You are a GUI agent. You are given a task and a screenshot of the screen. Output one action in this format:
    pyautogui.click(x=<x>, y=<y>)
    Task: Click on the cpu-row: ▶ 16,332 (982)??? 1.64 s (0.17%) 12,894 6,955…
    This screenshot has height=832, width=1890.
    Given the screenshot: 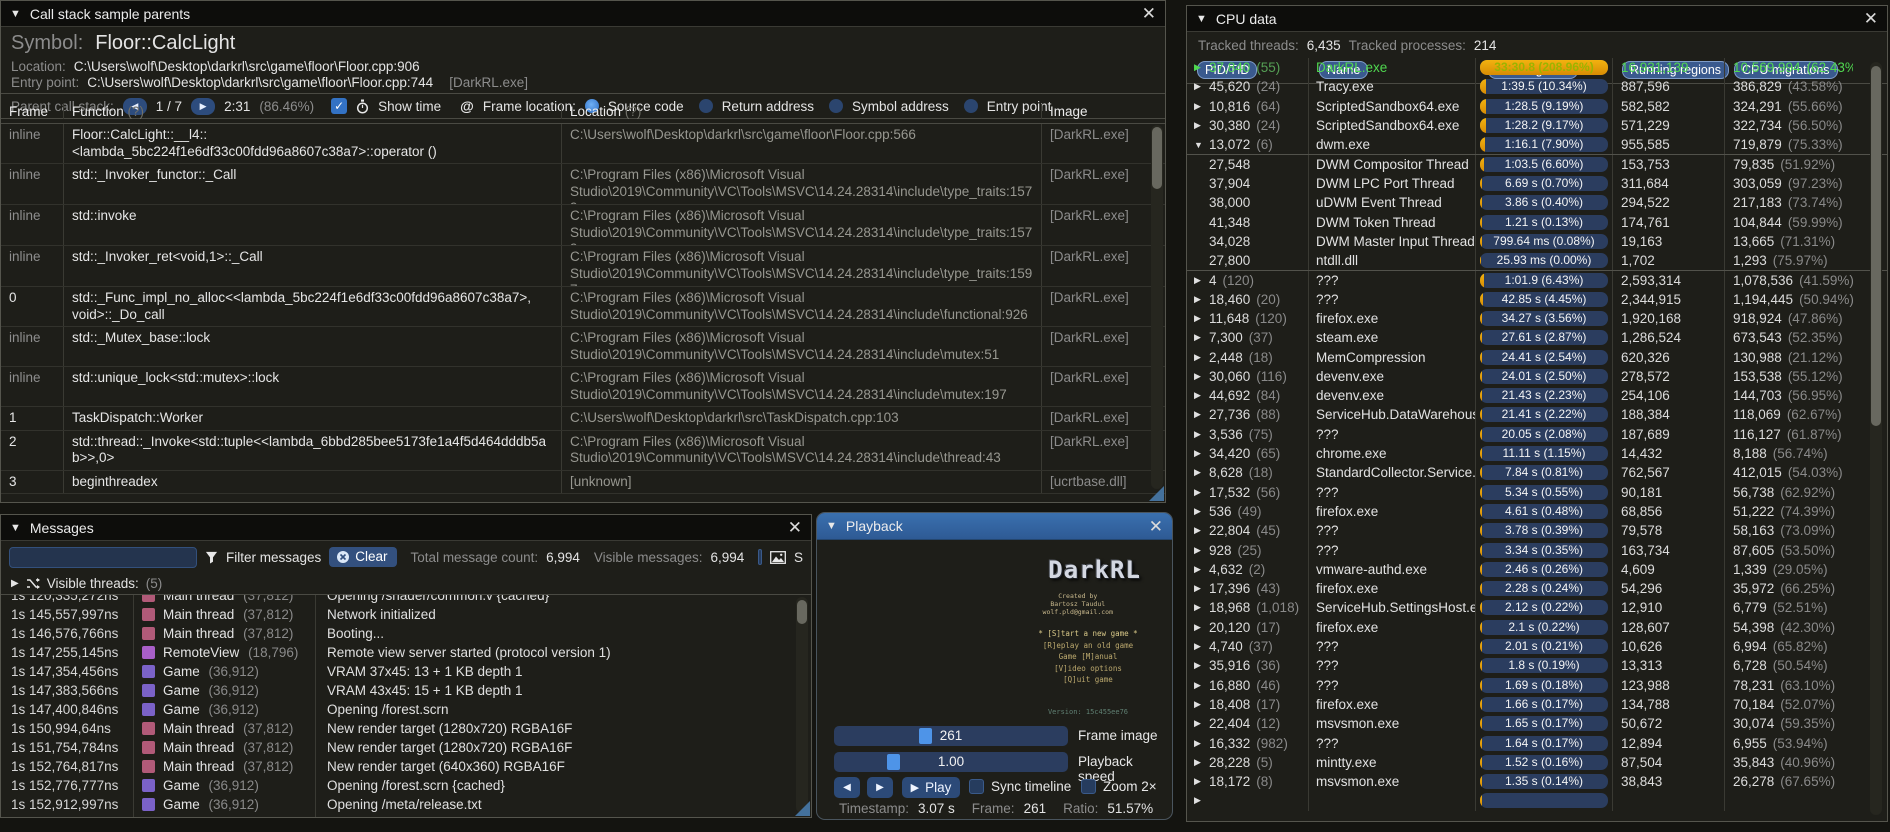 What is the action you would take?
    pyautogui.click(x=1537, y=743)
    